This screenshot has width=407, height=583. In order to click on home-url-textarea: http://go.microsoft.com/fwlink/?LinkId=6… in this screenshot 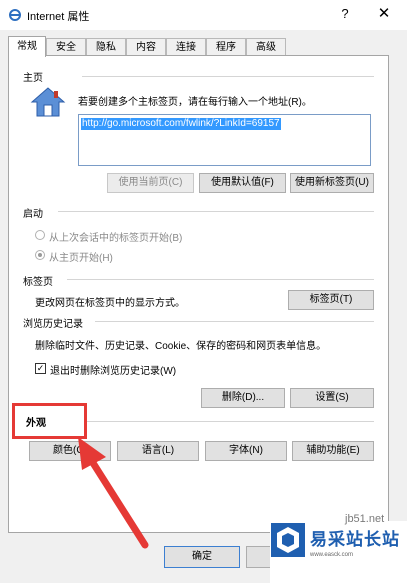, I will do `click(224, 140)`.